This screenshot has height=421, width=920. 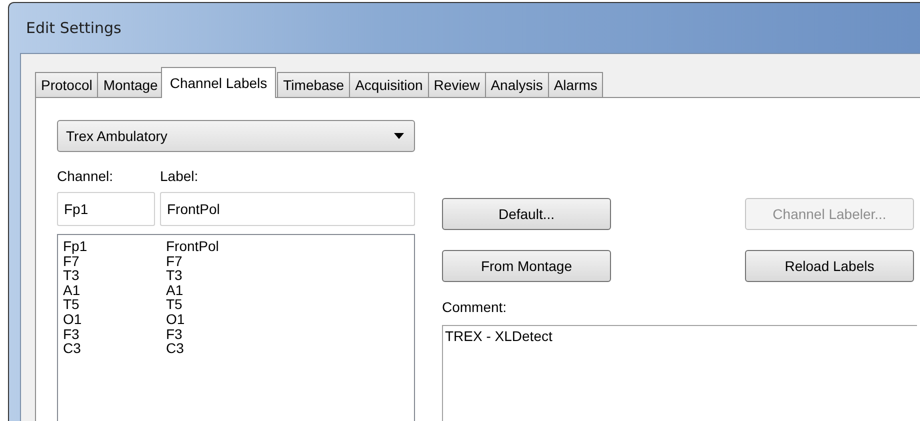 I want to click on channel-name: A1, so click(x=72, y=290).